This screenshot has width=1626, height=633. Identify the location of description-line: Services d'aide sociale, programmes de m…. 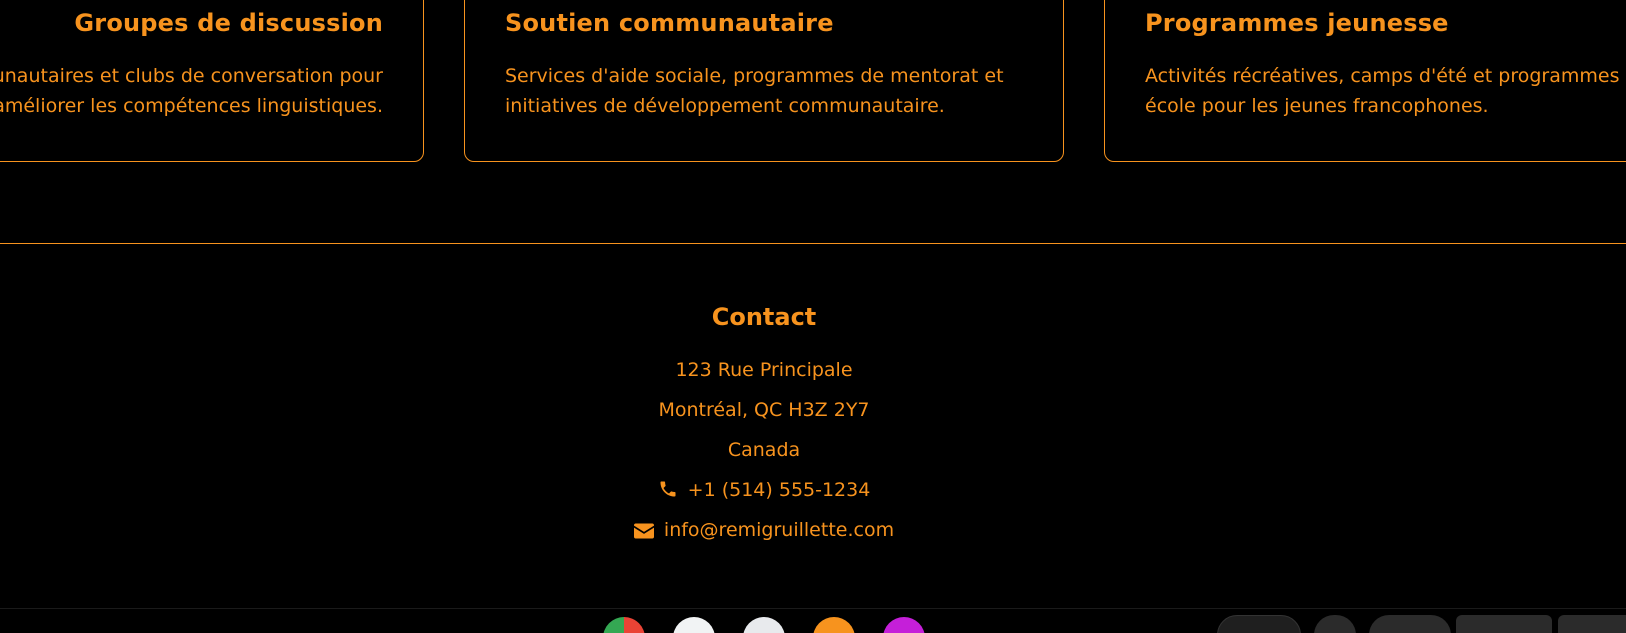
(754, 76).